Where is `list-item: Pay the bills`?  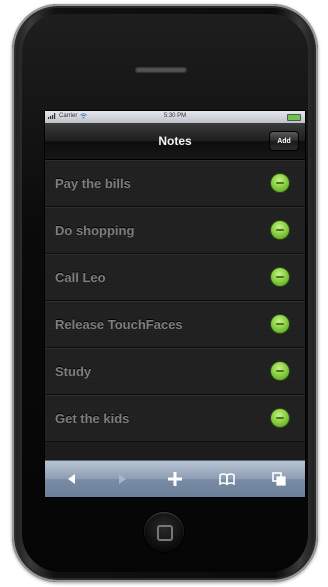 list-item: Pay the bills is located at coordinates (175, 183).